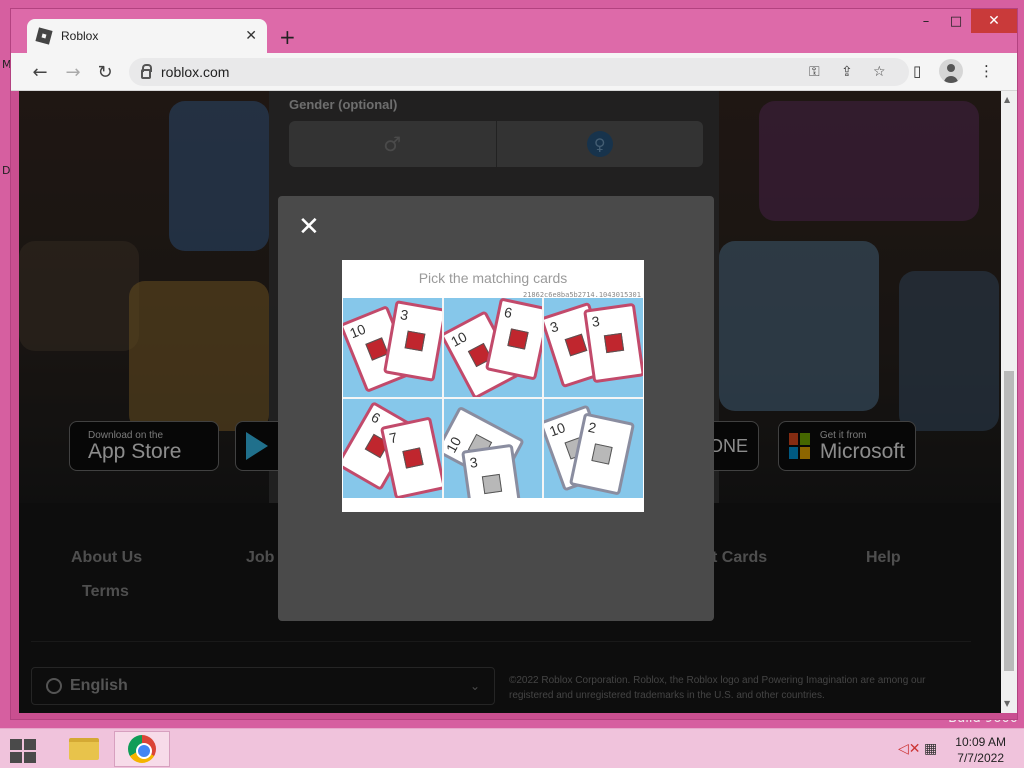 Image resolution: width=1024 pixels, height=768 pixels. I want to click on address-bar: roblox.com ⚿ ⇪ ☆, so click(519, 72).